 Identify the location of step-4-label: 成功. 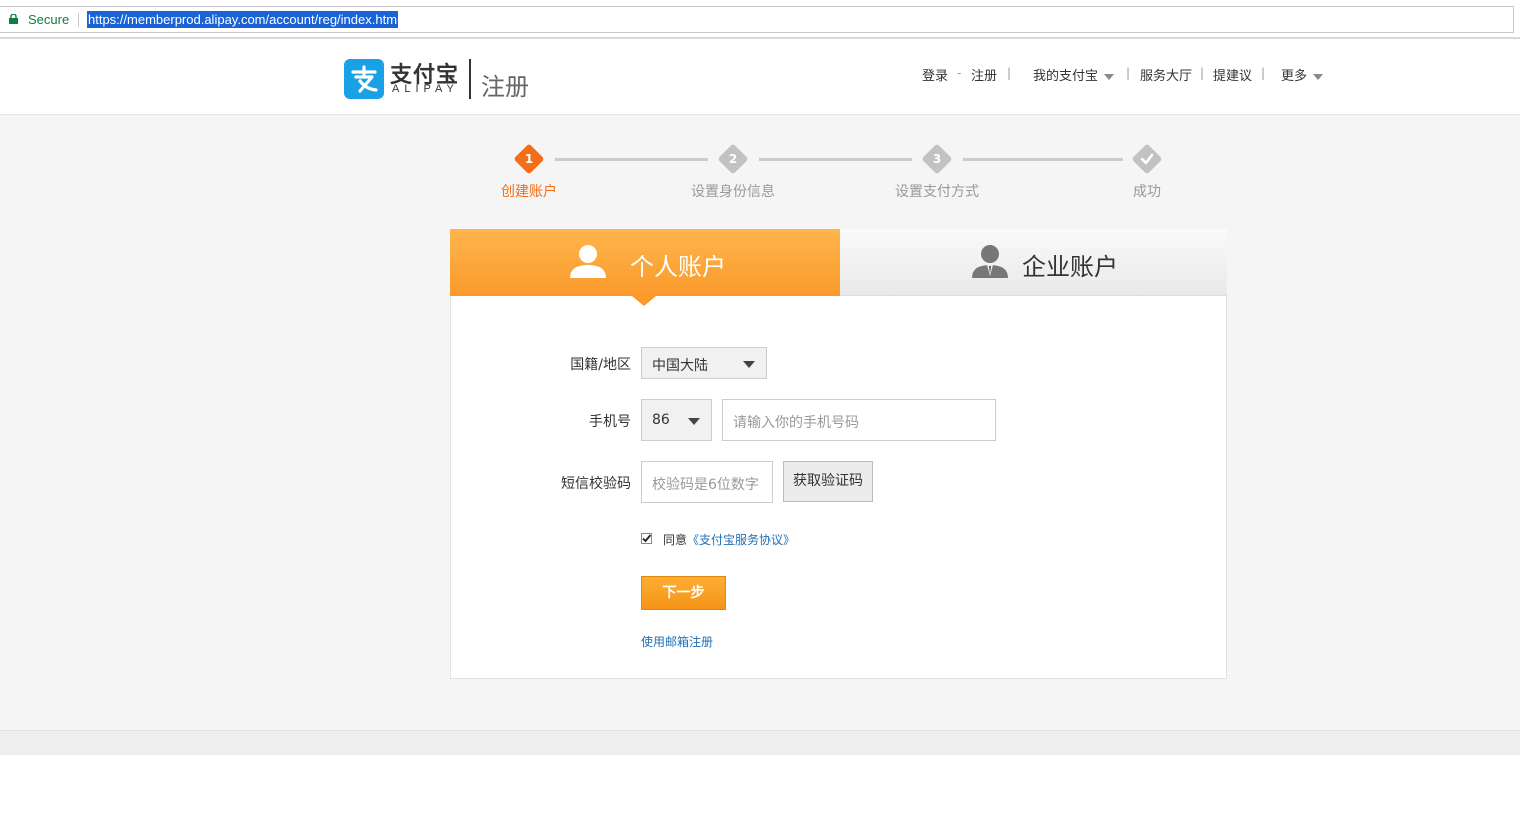
(1147, 192).